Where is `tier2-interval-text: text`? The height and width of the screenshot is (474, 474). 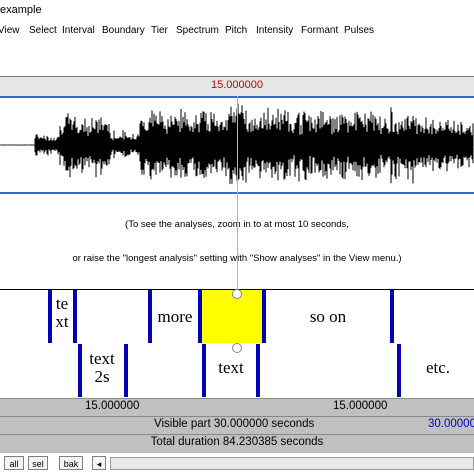
tier2-interval-text: text is located at coordinates (231, 368).